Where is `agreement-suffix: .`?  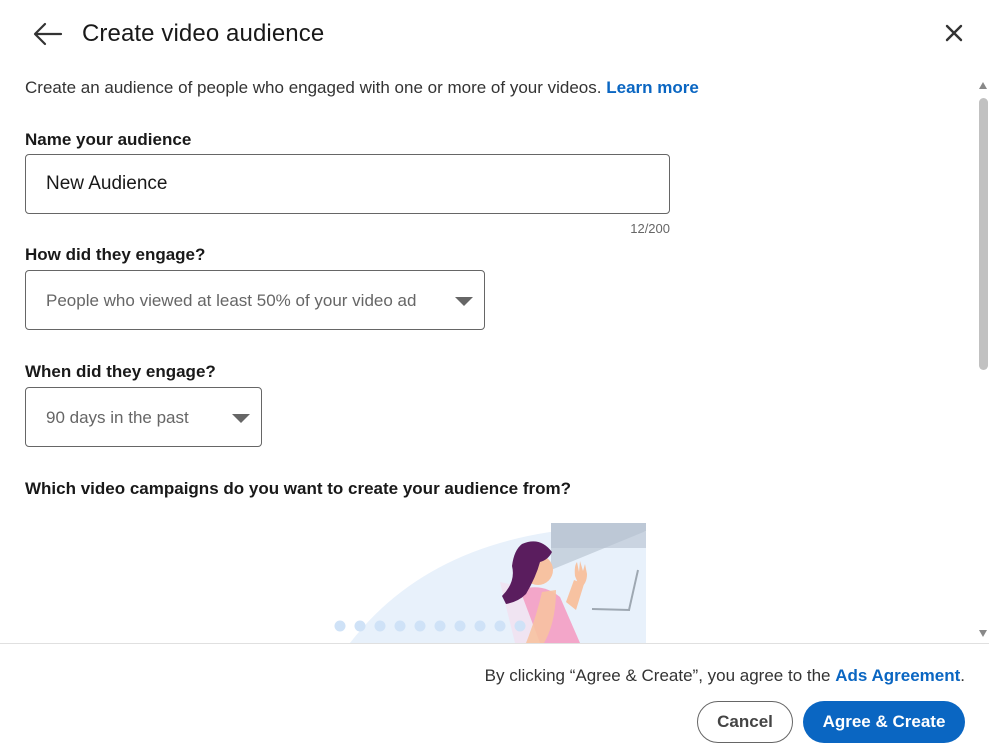
agreement-suffix: . is located at coordinates (962, 675).